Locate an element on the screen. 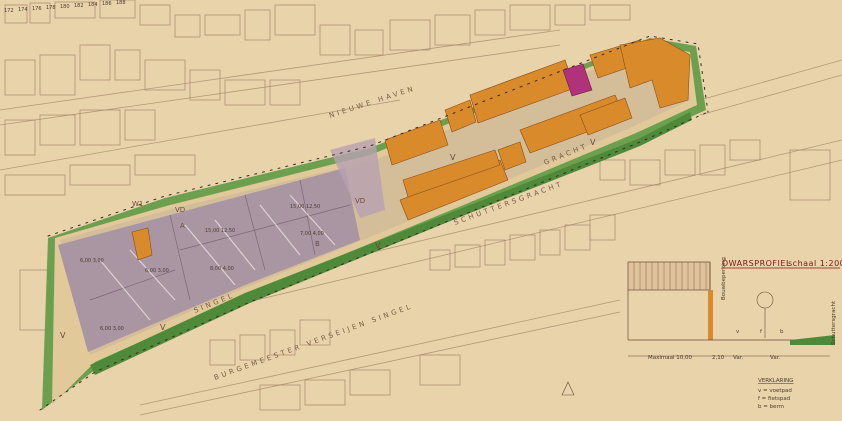 This screenshot has width=842, height=421. svg-text: 172 is located at coordinates (9, 11).